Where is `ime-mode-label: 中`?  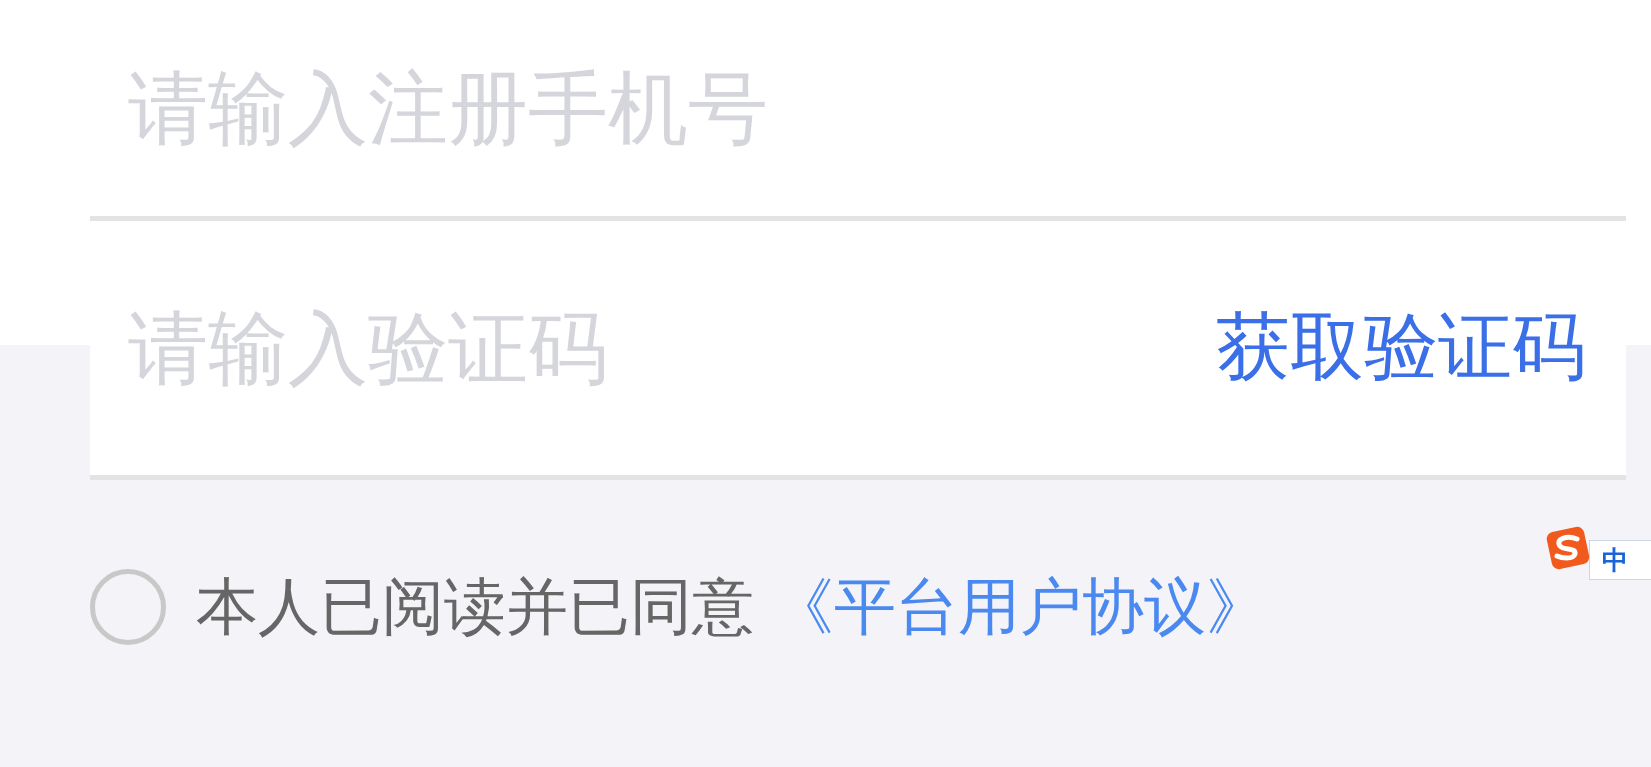 ime-mode-label: 中 is located at coordinates (1615, 560).